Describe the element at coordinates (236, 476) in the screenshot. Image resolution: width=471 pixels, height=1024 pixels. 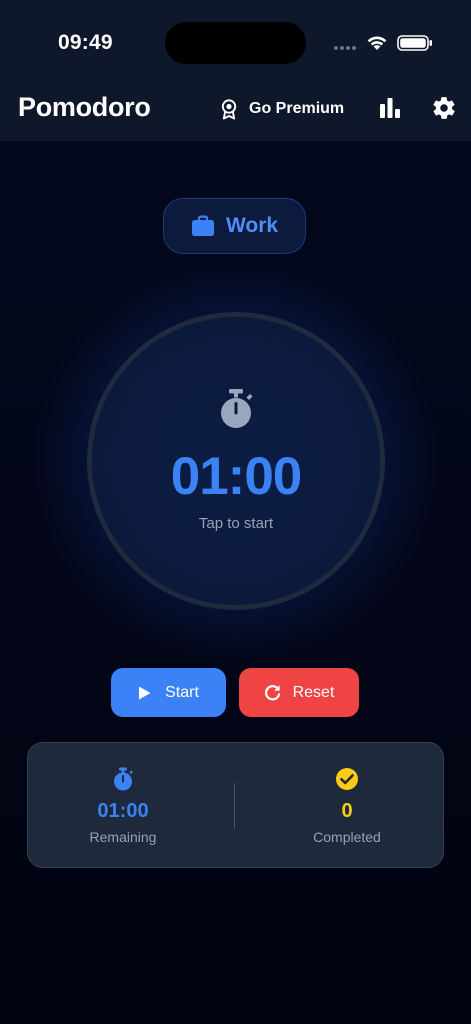
I see `timer-display: 01:00` at that location.